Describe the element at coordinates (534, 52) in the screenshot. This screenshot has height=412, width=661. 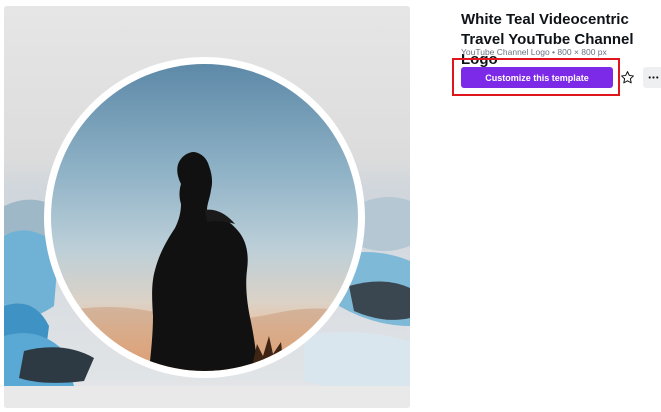
I see `template-meta: YouTube Channel Logo • 800 × 800 px` at that location.